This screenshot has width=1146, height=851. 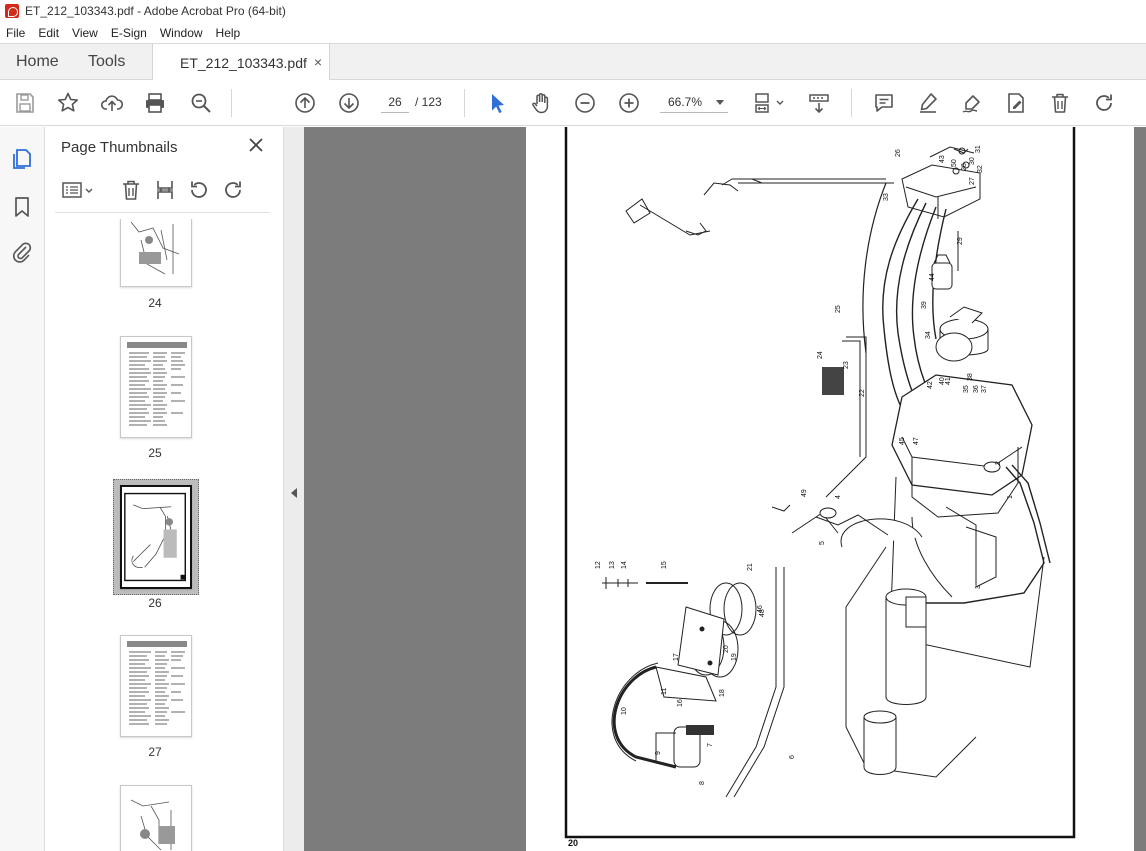 I want to click on zoom-level-dropdown: 66.7%, so click(x=694, y=102).